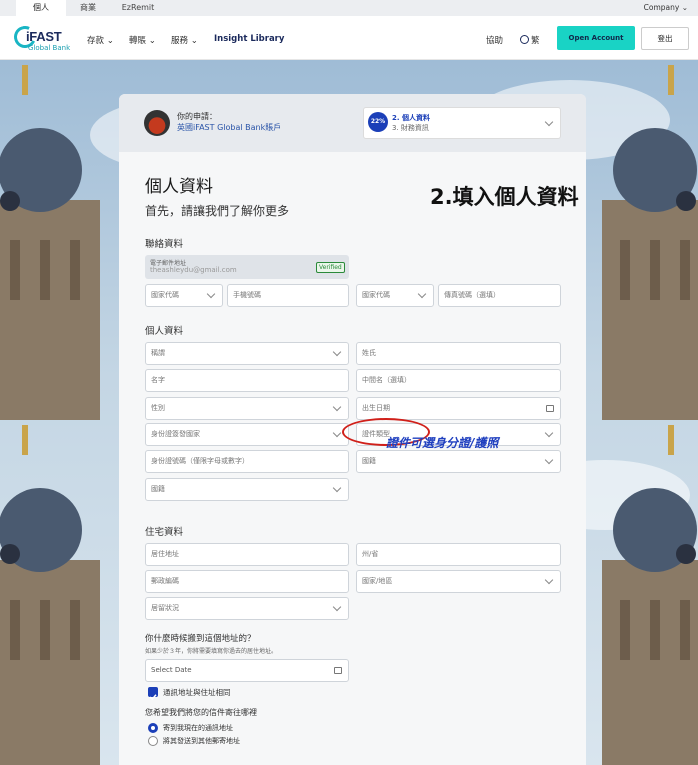  Describe the element at coordinates (458, 408) in the screenshot. I see `dob-input: 出生日期` at that location.